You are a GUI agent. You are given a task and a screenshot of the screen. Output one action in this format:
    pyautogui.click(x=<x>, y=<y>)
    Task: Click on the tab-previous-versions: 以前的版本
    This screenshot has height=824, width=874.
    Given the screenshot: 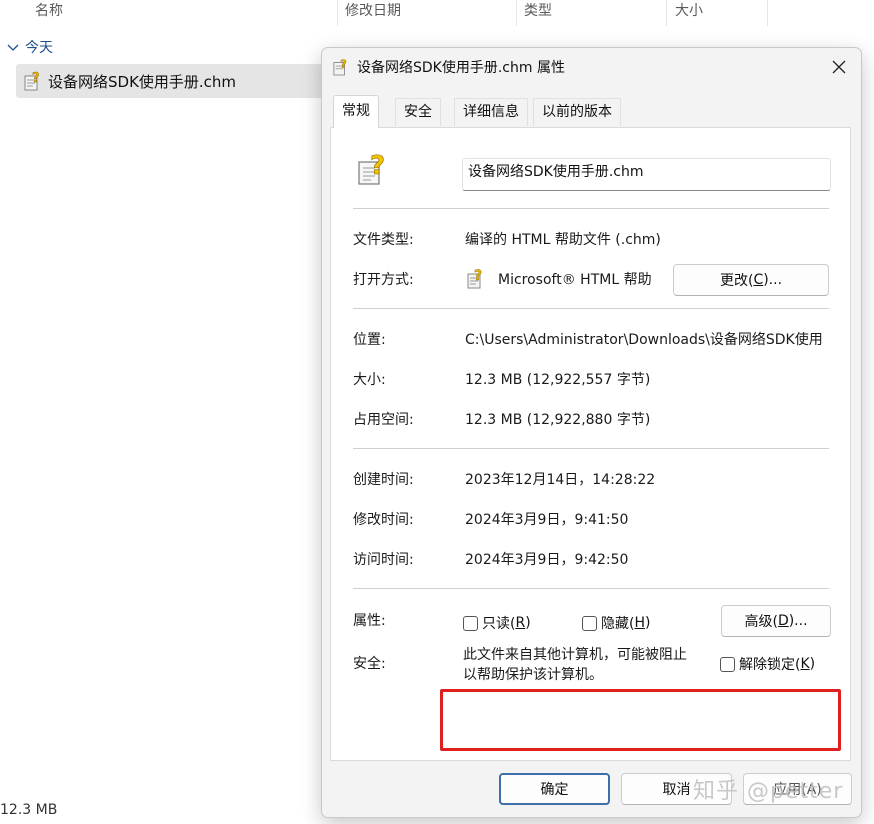 What is the action you would take?
    pyautogui.click(x=577, y=112)
    